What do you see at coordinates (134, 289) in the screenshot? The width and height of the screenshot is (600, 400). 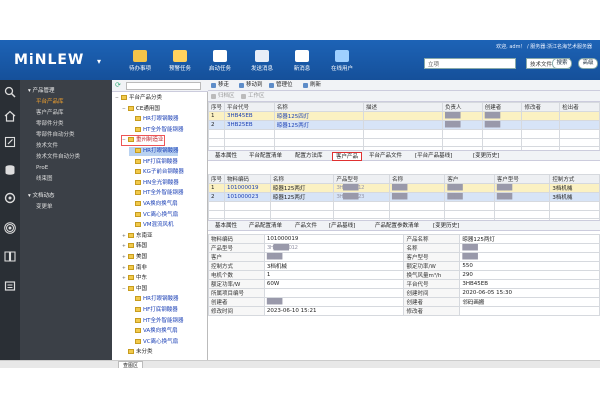 I see `tree-node: − 中国` at bounding box center [134, 289].